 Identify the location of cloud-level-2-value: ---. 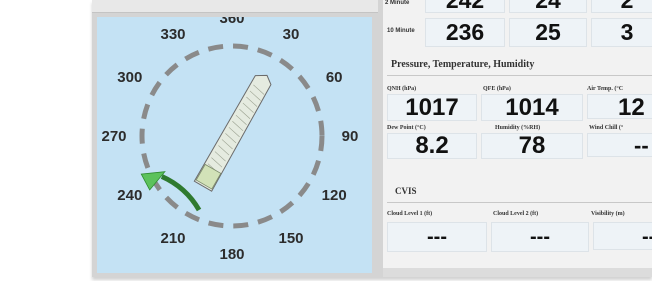
(540, 237).